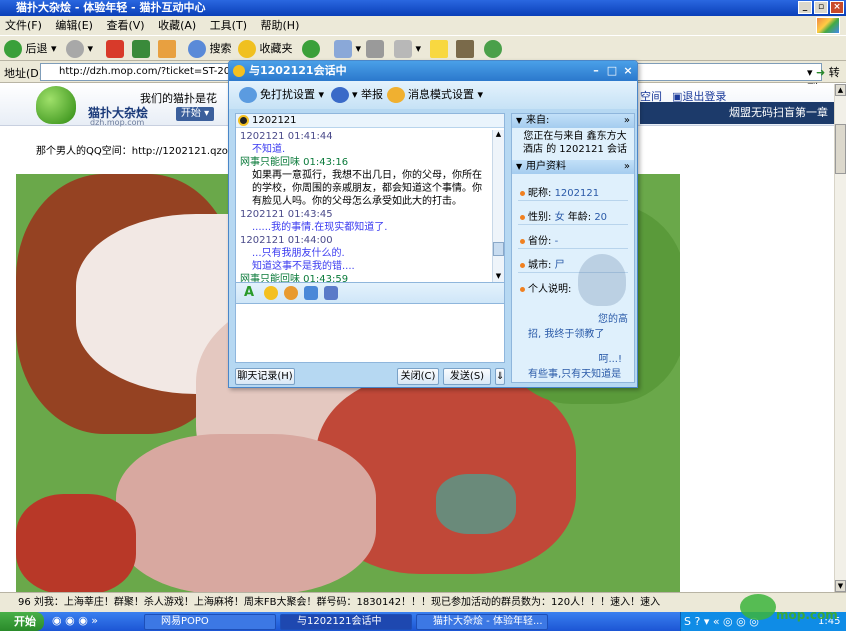 The width and height of the screenshot is (846, 631). I want to click on windows-logo-icon, so click(828, 25).